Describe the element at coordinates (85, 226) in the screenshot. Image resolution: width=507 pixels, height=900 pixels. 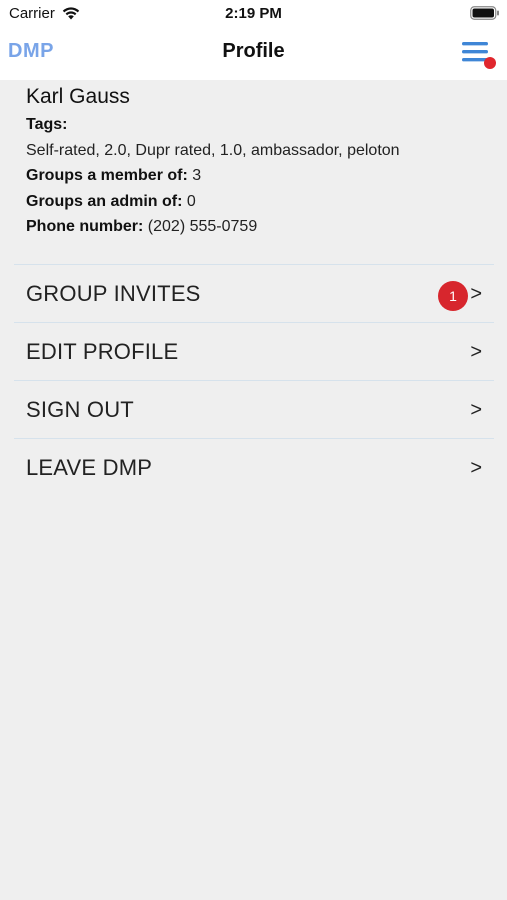
I see `phone-label: Phone number:` at that location.